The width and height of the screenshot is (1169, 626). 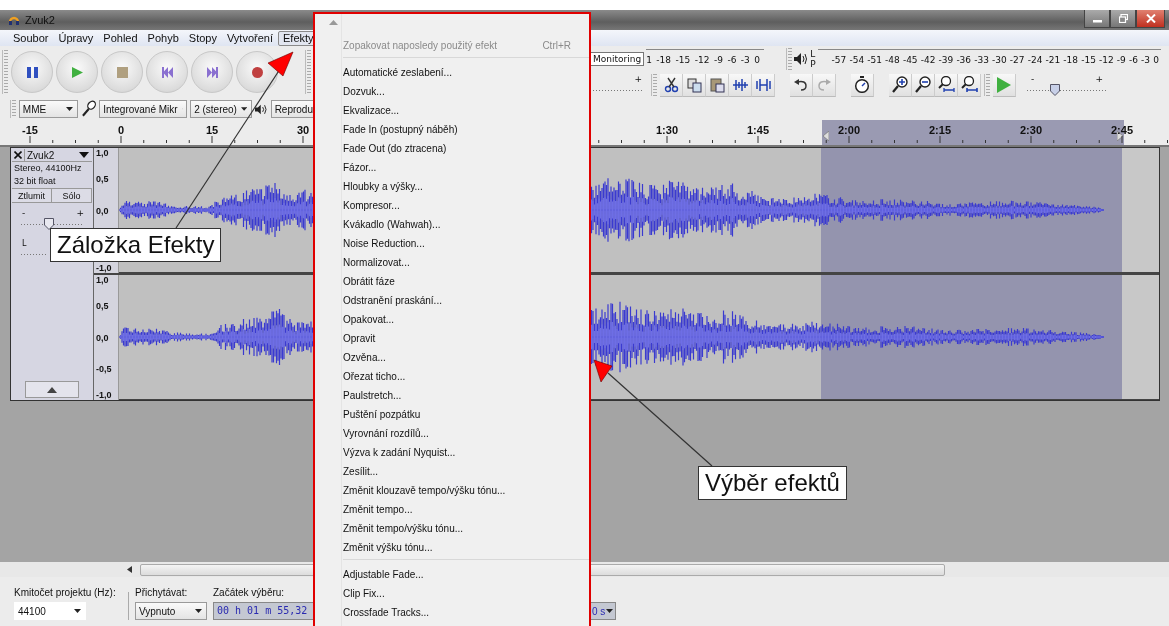 I want to click on meter-scale-label: -27, so click(x=1017, y=60).